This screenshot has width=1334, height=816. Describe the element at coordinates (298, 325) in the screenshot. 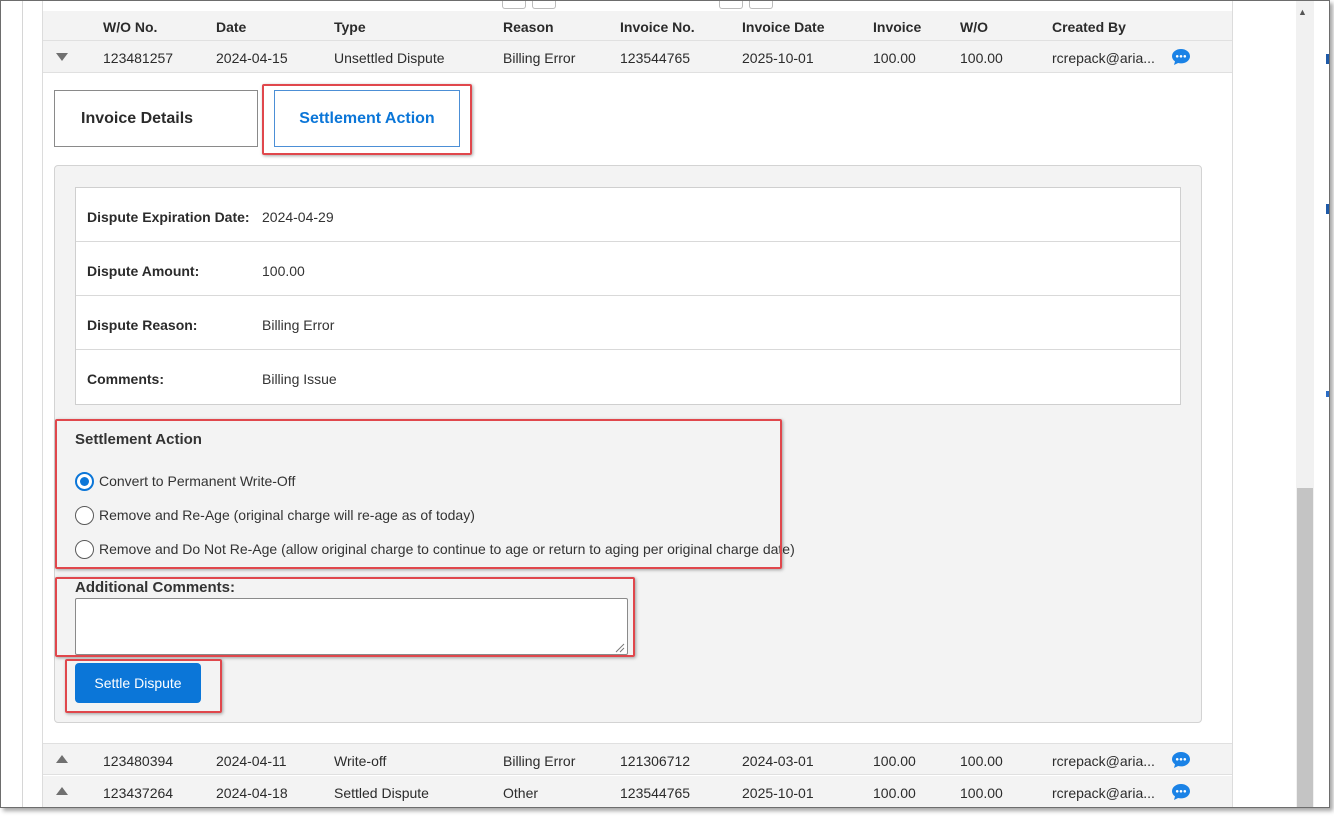

I see `detail-value: Billing Error` at that location.